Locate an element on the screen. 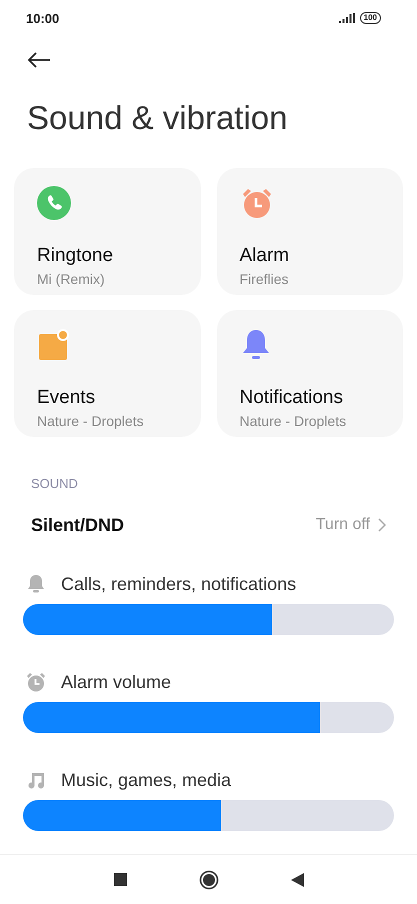 The height and width of the screenshot is (904, 417). phone-icon is located at coordinates (54, 203).